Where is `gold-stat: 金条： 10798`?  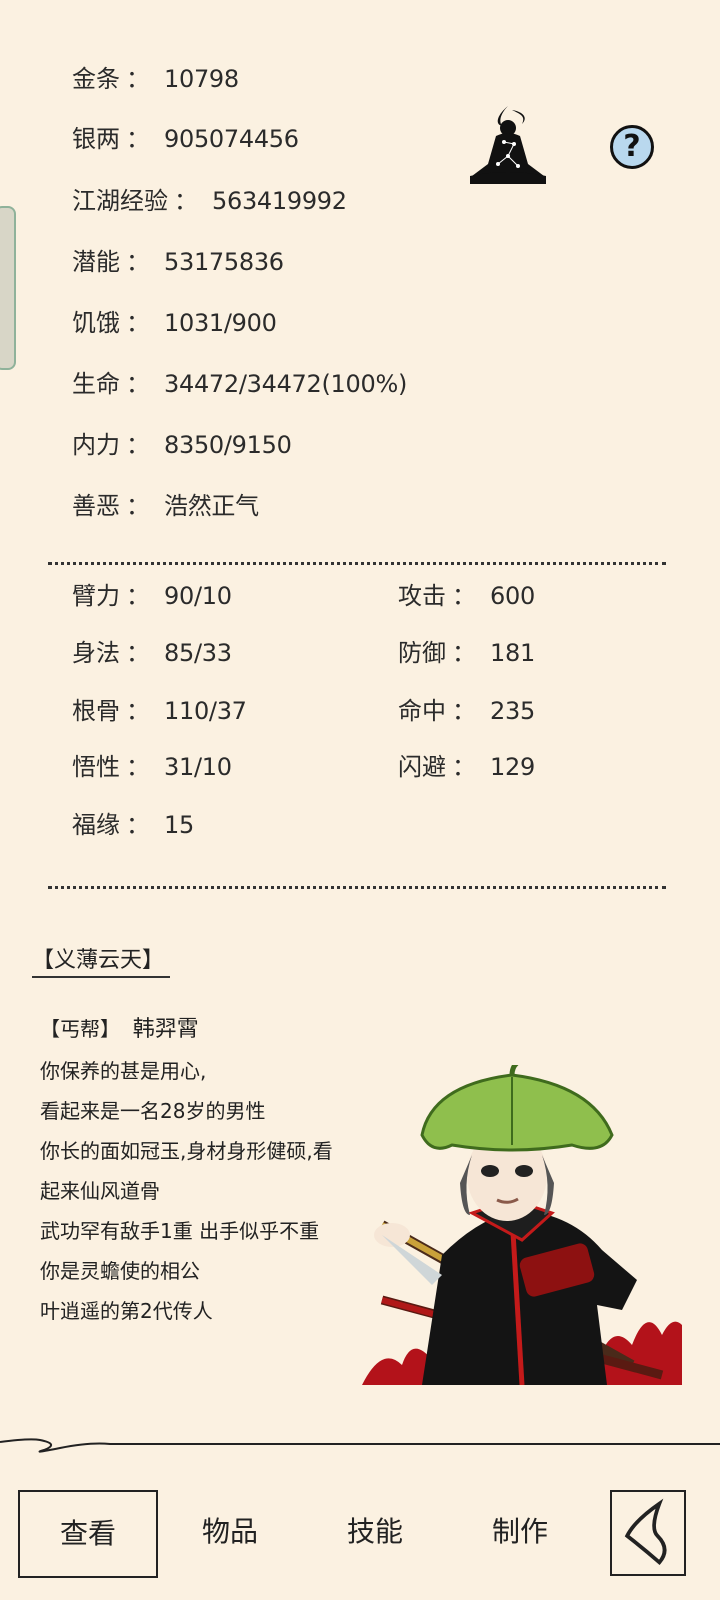 gold-stat: 金条： 10798 is located at coordinates (155, 79).